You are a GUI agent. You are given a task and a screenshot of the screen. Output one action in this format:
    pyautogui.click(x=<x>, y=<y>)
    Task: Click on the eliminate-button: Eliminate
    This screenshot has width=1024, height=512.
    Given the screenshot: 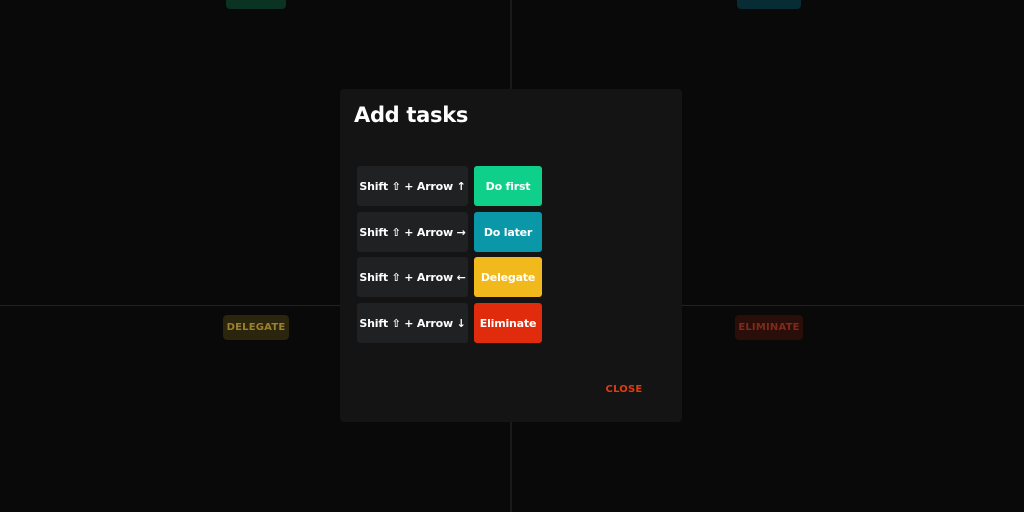 What is the action you would take?
    pyautogui.click(x=508, y=323)
    